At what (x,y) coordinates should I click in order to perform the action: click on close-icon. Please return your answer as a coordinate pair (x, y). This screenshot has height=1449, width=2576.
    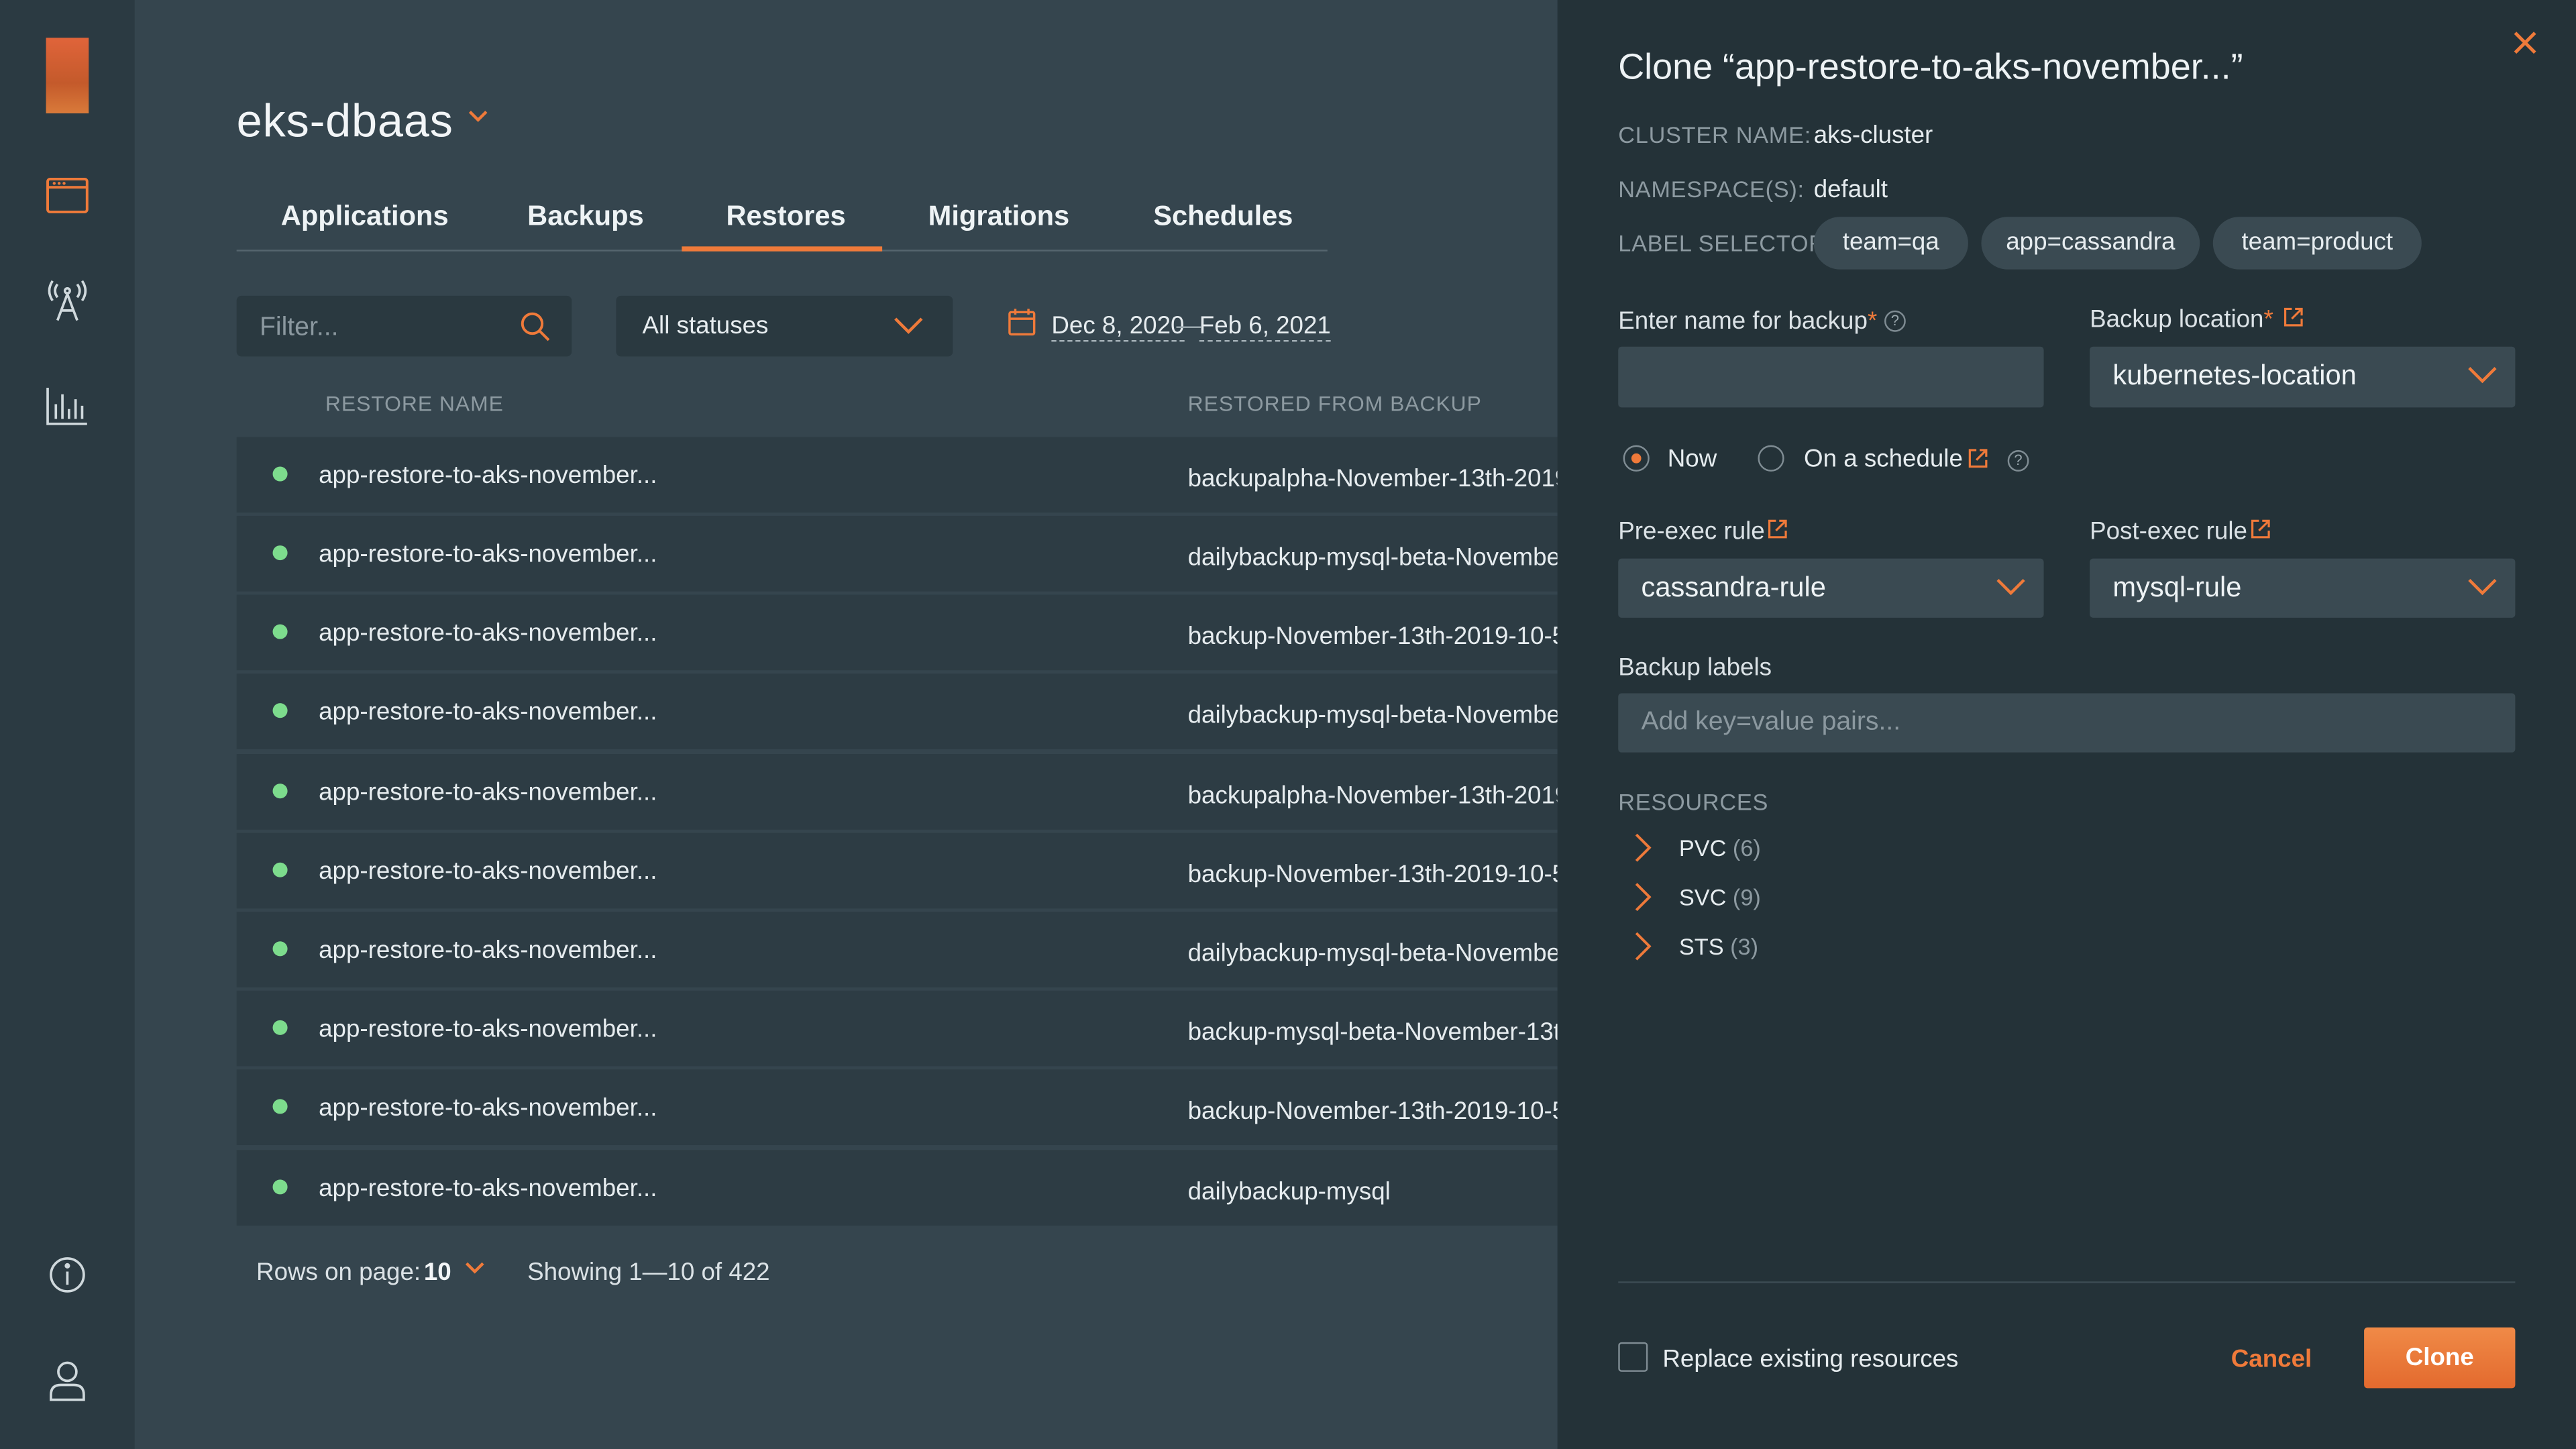
    Looking at the image, I should click on (2525, 43).